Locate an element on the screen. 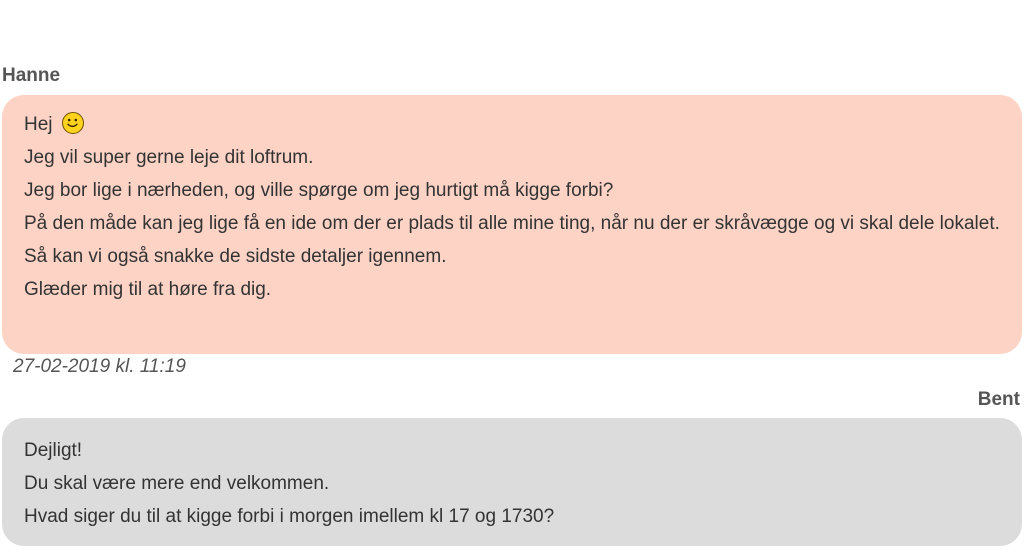  message-line: Dejligt! is located at coordinates (53, 450).